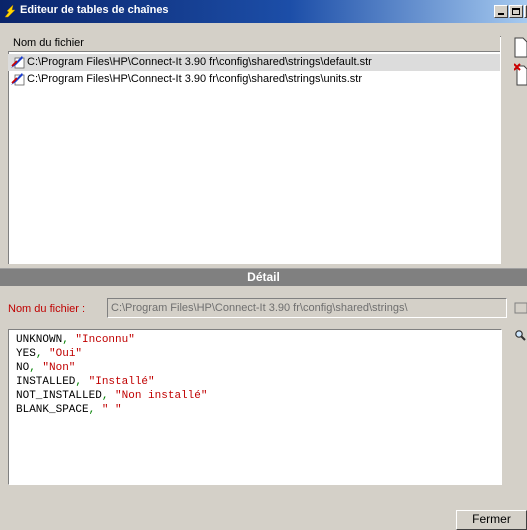  What do you see at coordinates (491, 520) in the screenshot?
I see `close-button: Fermer` at bounding box center [491, 520].